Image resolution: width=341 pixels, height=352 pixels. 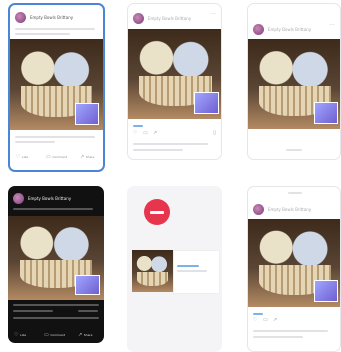 What do you see at coordinates (294, 150) in the screenshot?
I see `pagination-indicator` at bounding box center [294, 150].